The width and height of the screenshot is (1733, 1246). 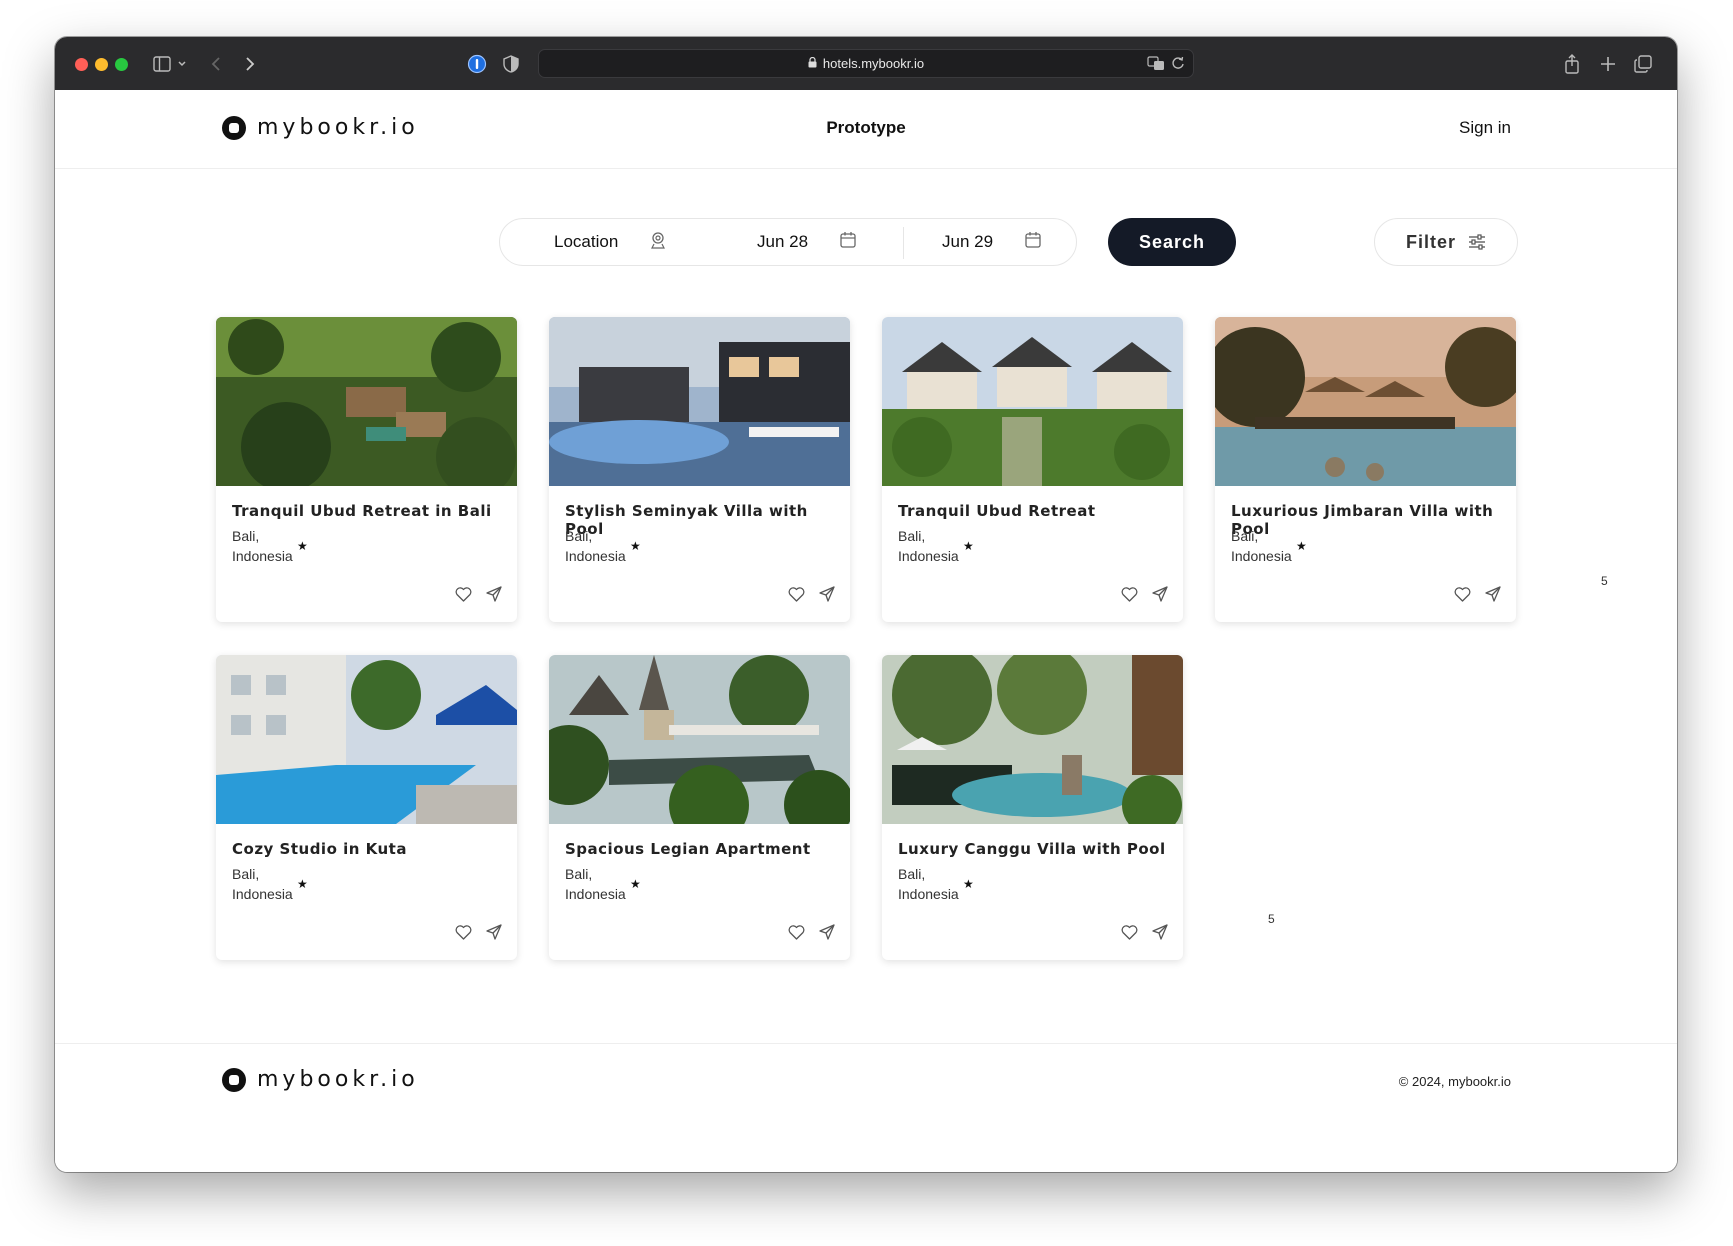 I want to click on chevron-down-icon, so click(x=182, y=64).